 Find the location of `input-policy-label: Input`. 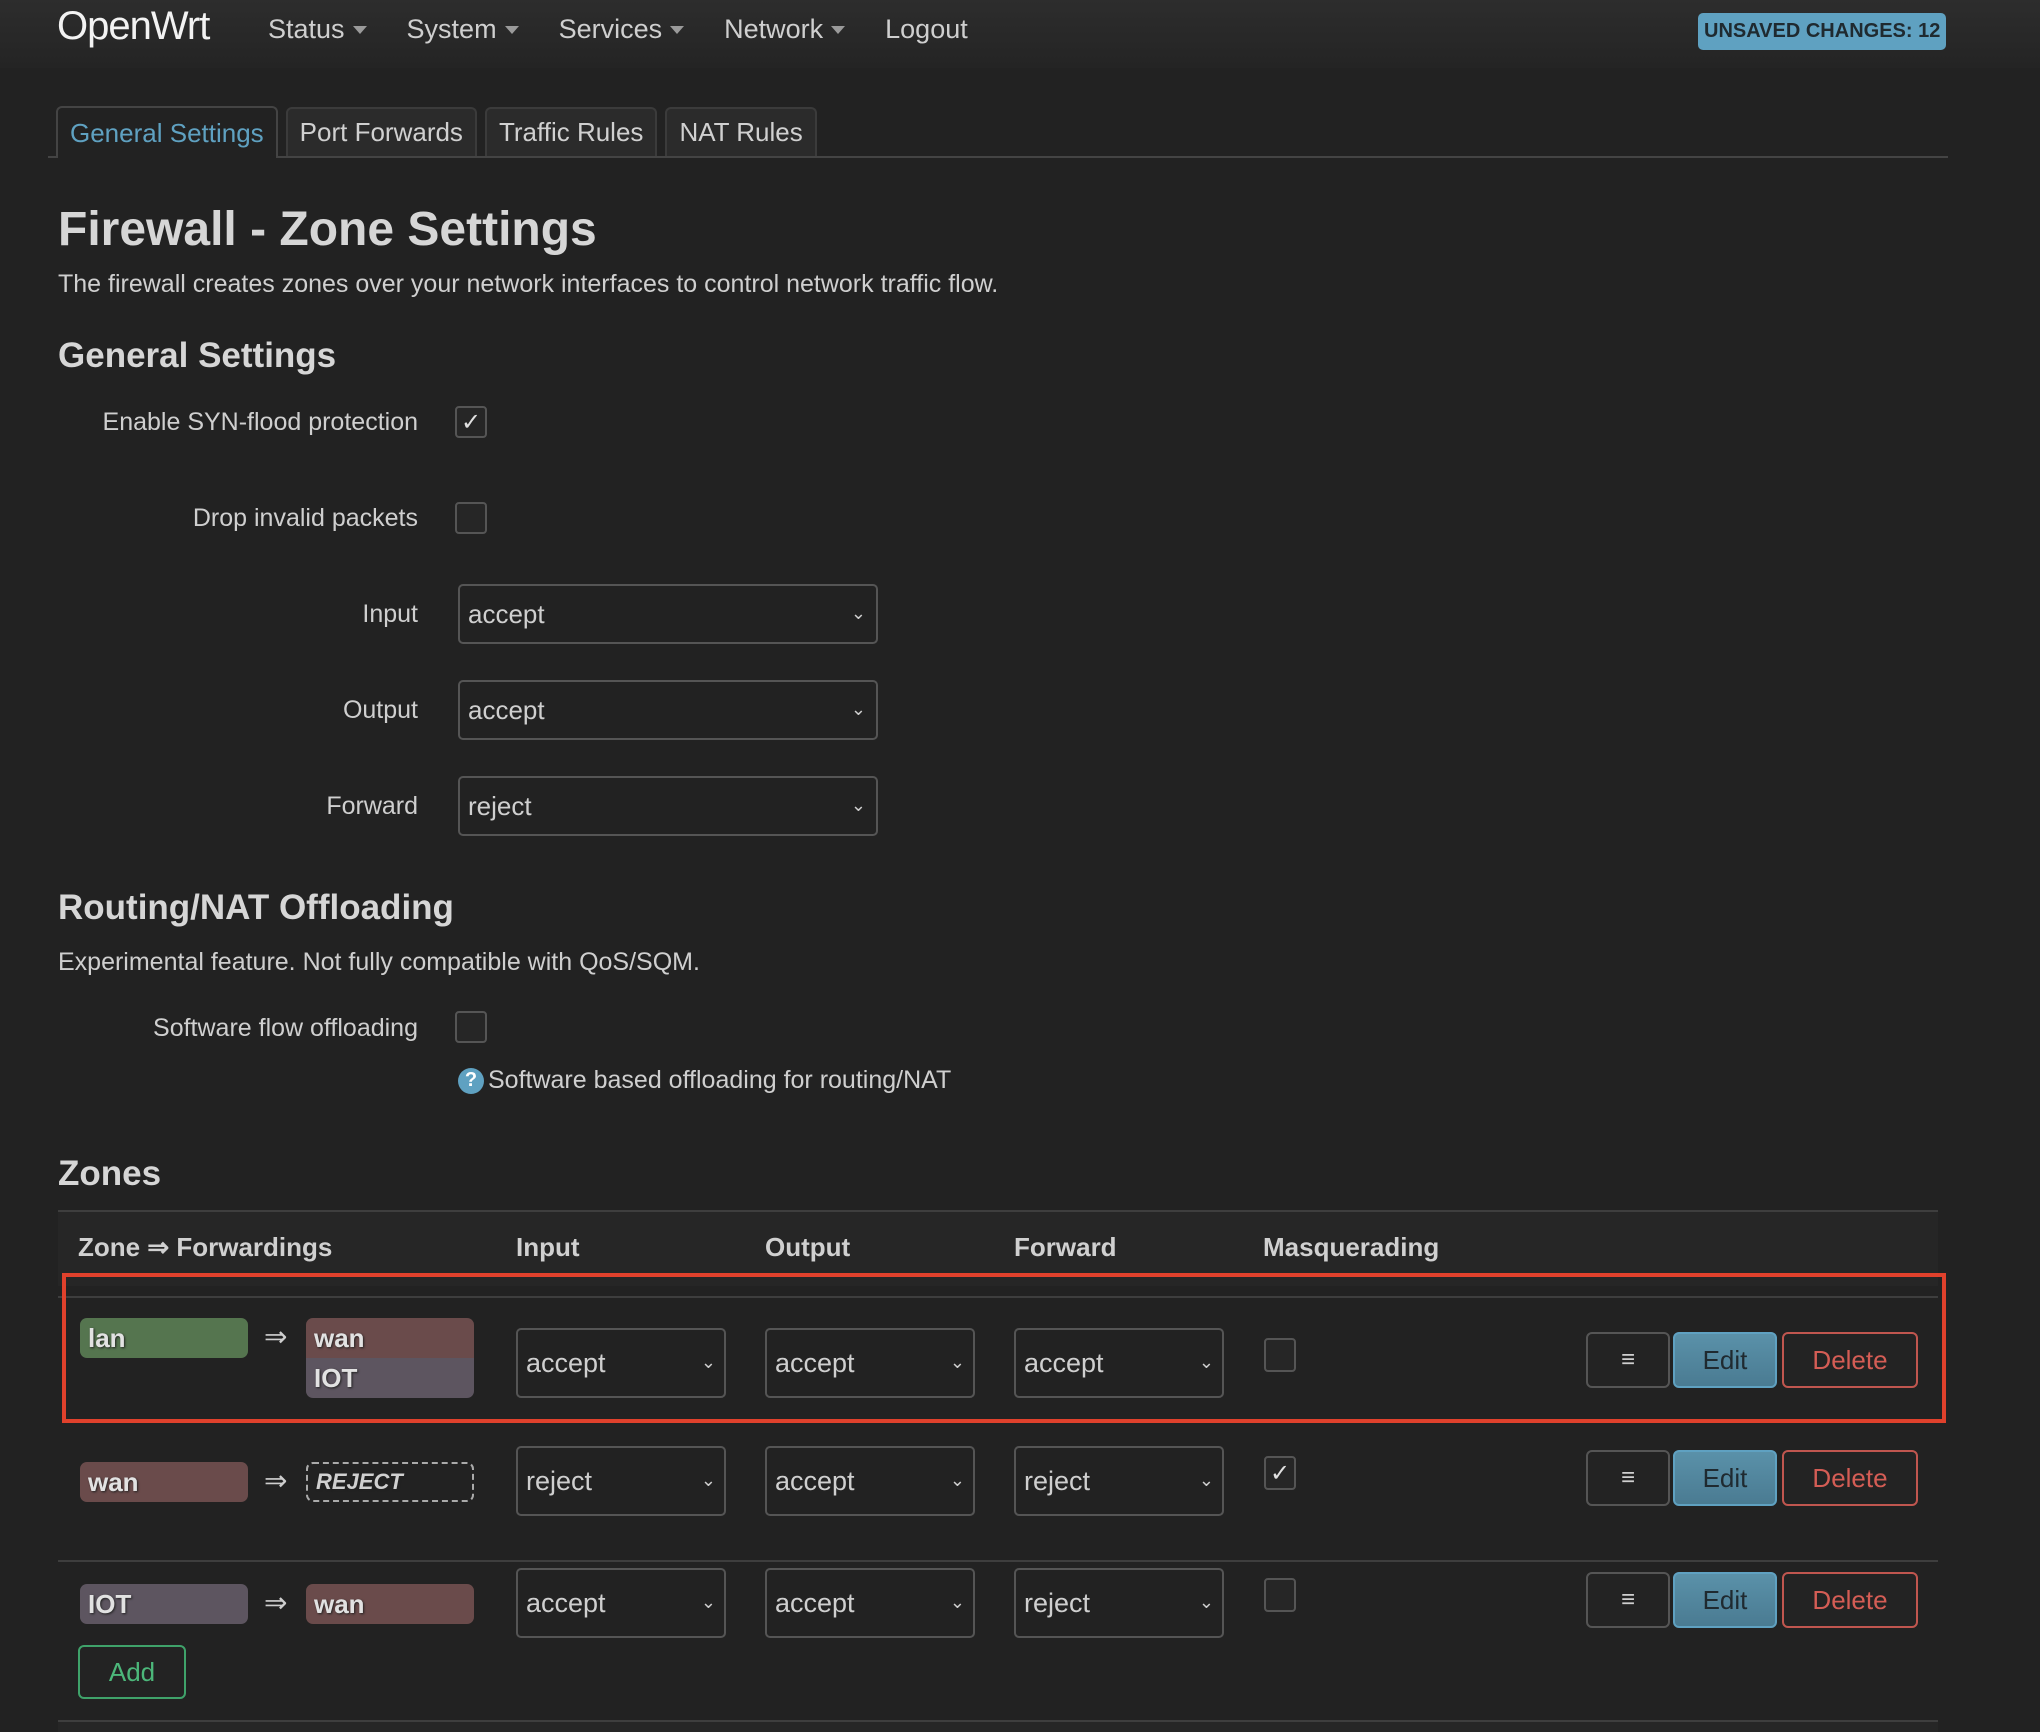

input-policy-label: Input is located at coordinates (390, 614).